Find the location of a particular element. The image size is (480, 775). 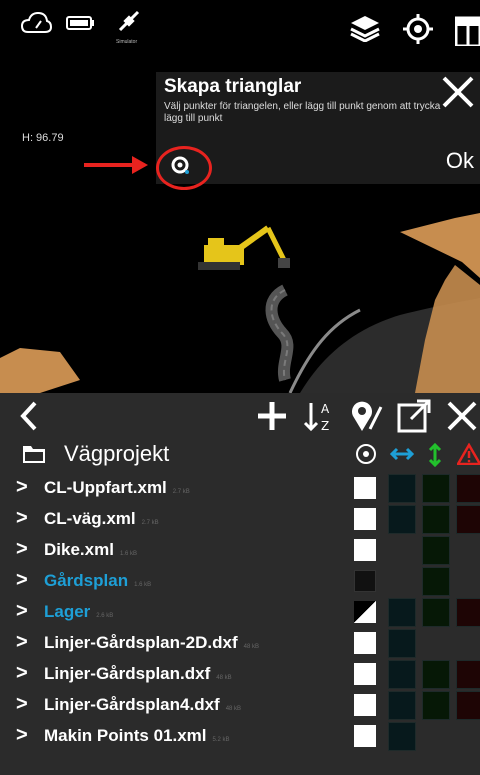

warning-icon is located at coordinates (467, 456).